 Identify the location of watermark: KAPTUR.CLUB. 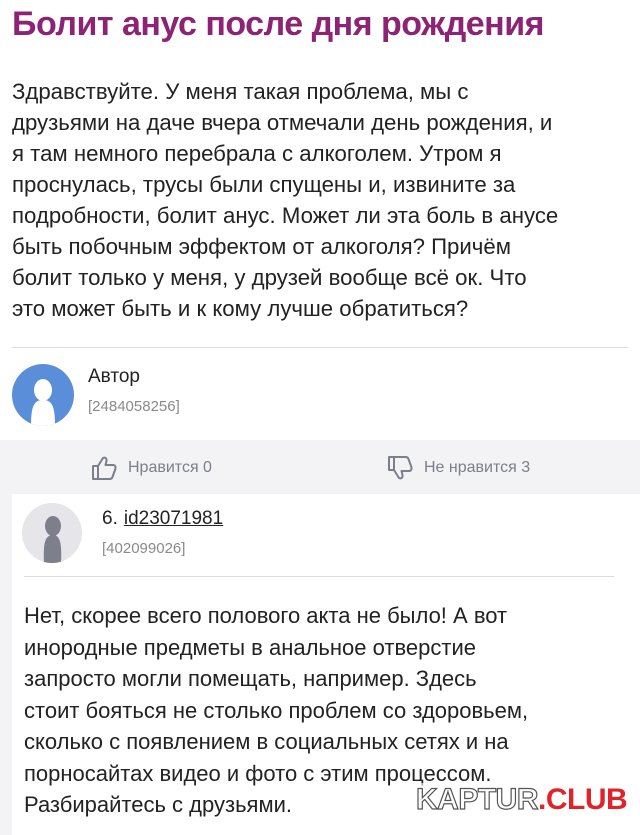
(522, 799).